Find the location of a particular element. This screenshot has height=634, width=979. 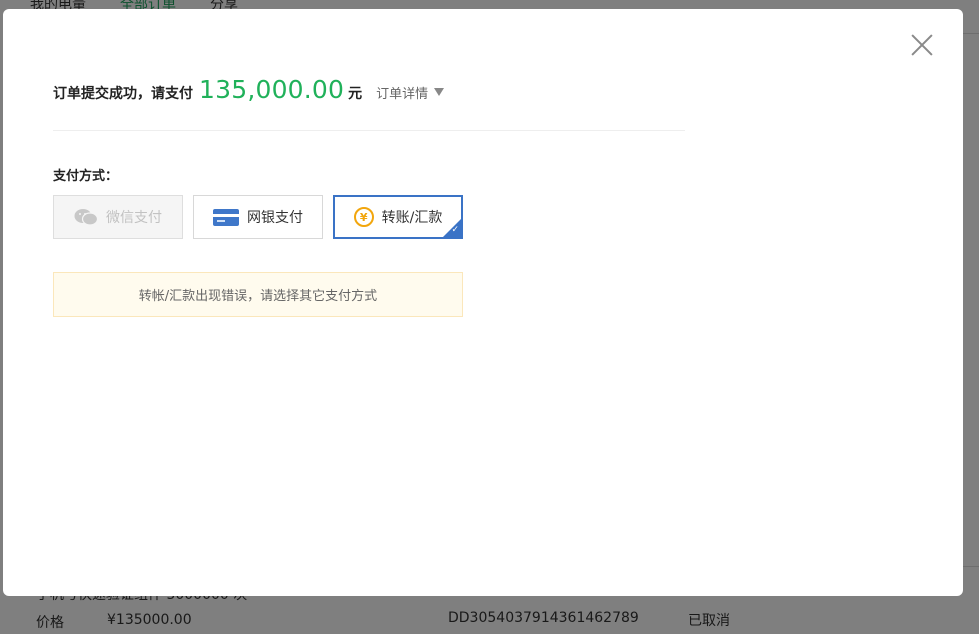

bank-card-icon is located at coordinates (226, 217).